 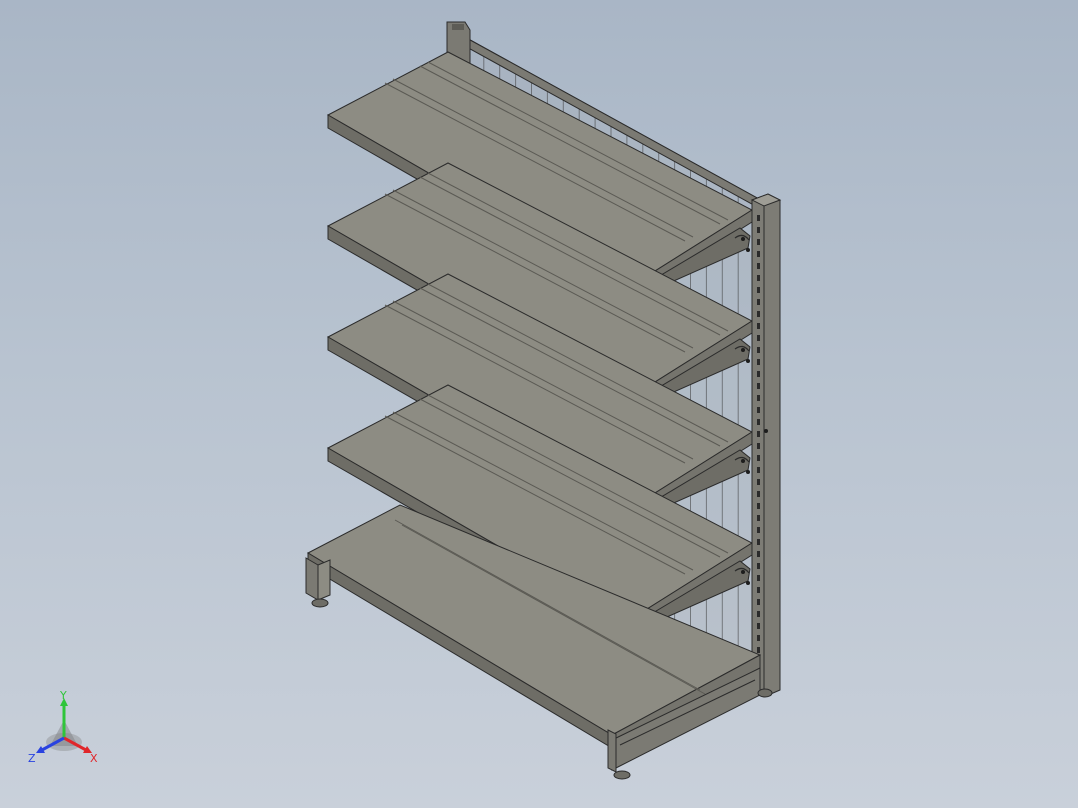 What do you see at coordinates (766, 445) in the screenshot?
I see `front-right-upright` at bounding box center [766, 445].